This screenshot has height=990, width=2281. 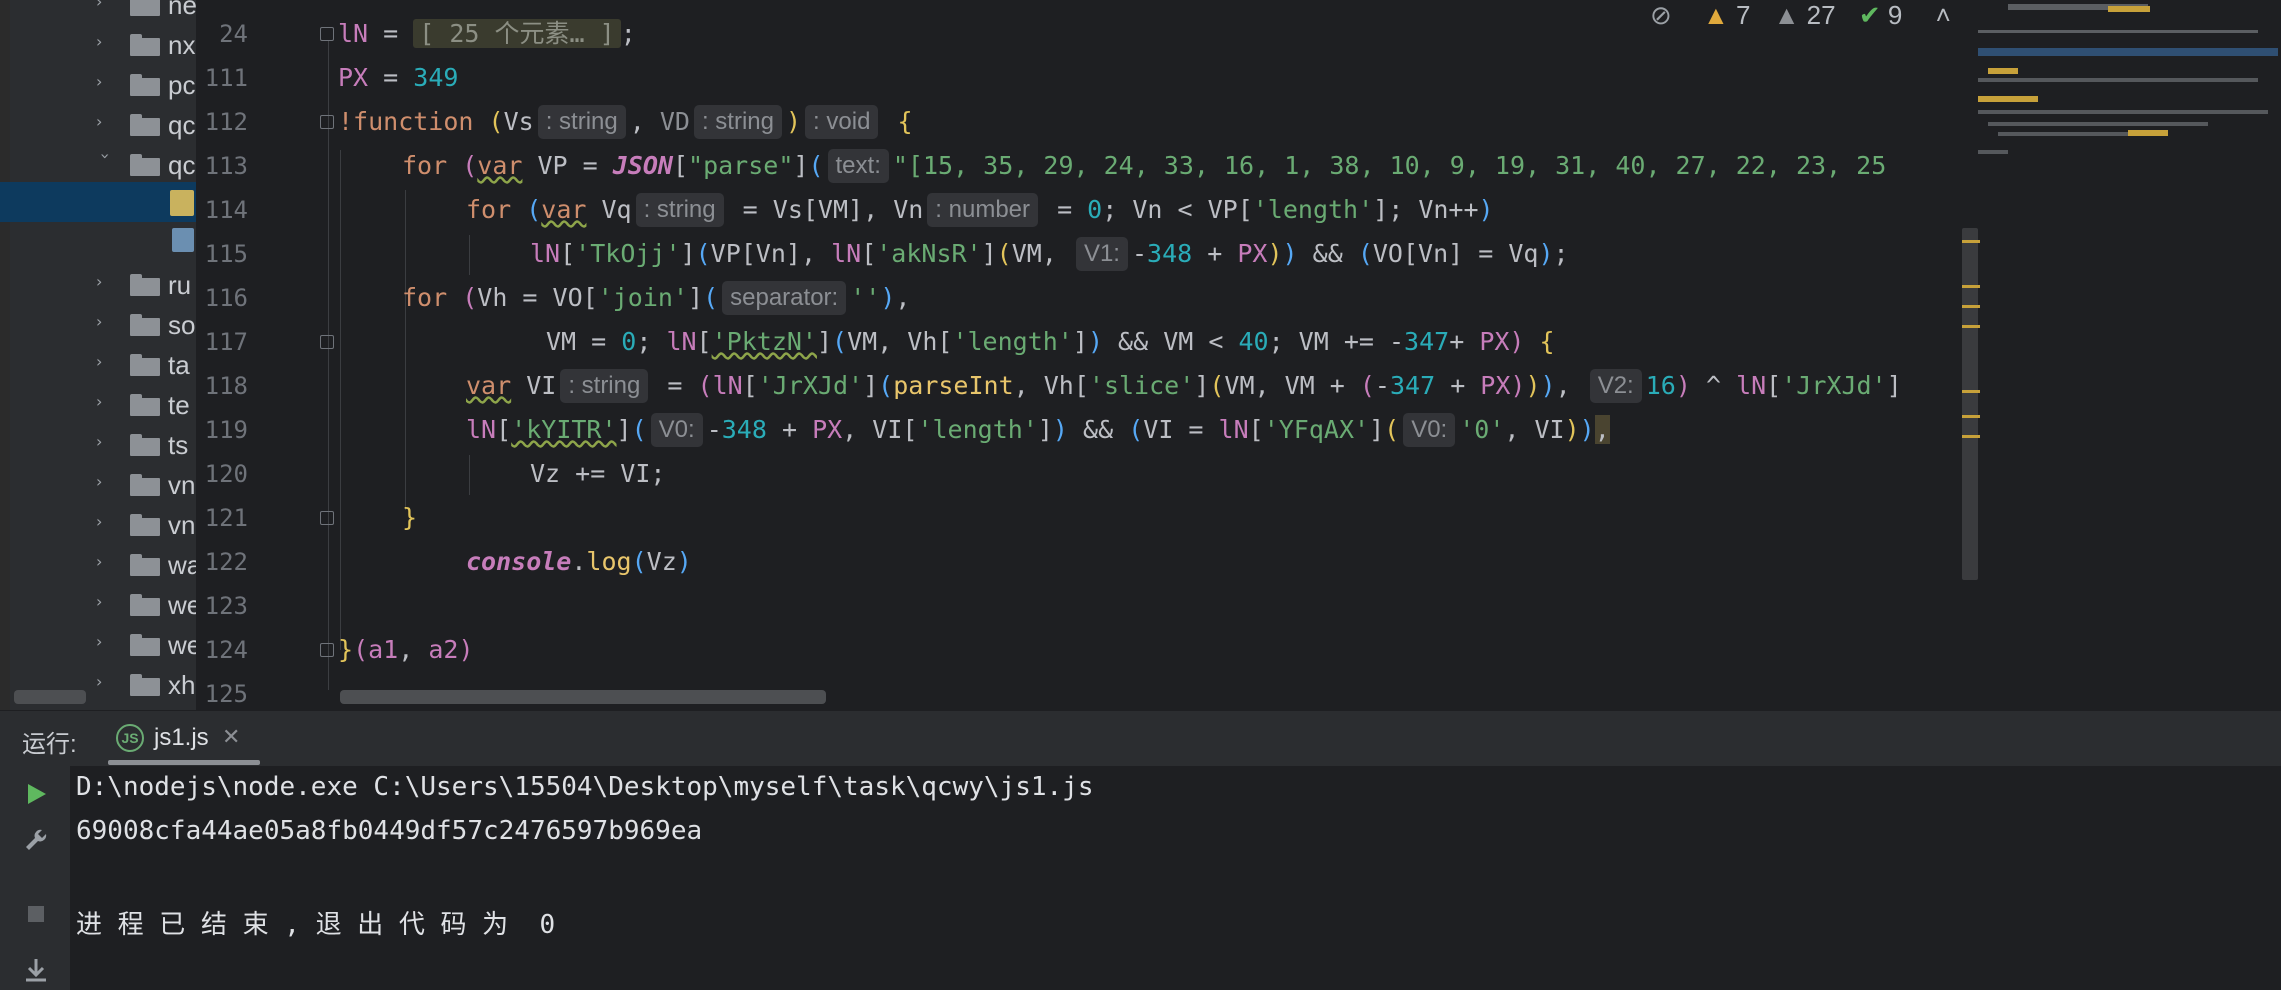 What do you see at coordinates (184, 740) in the screenshot?
I see `run-tab: JS js1.js ✕` at bounding box center [184, 740].